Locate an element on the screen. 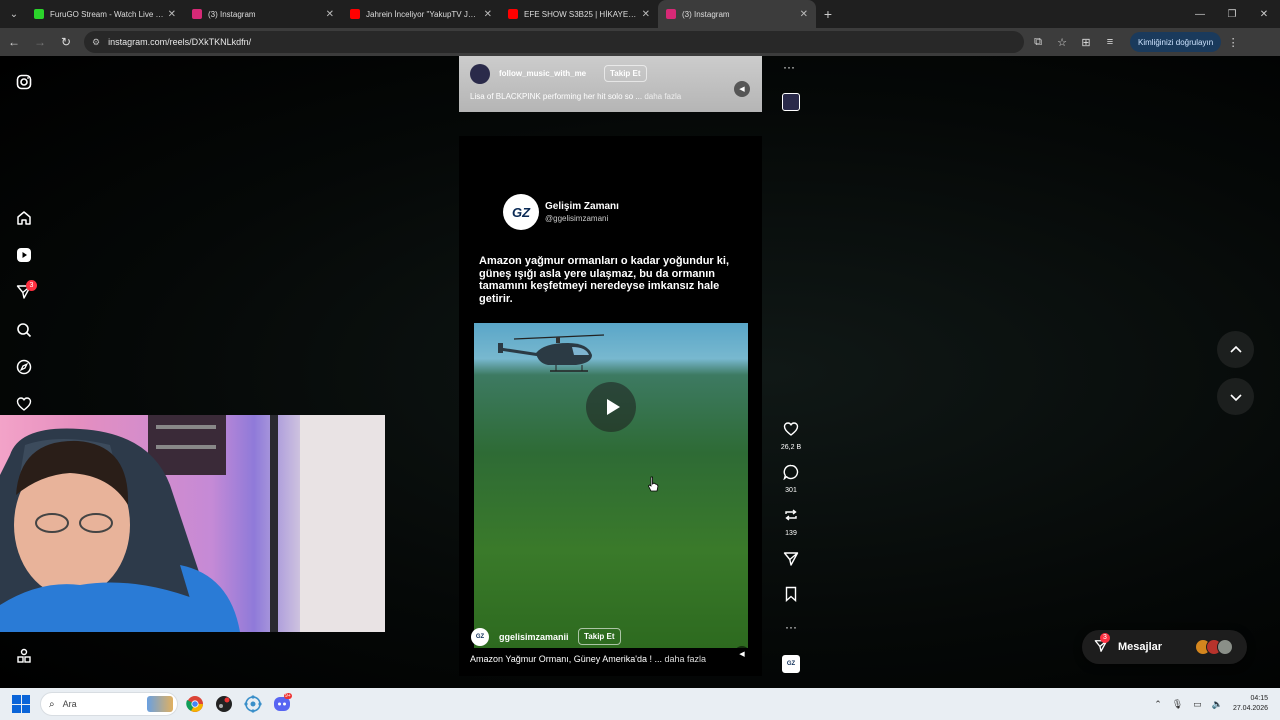 Image resolution: width=1280 pixels, height=720 pixels. instagram-favicon is located at coordinates (197, 14).